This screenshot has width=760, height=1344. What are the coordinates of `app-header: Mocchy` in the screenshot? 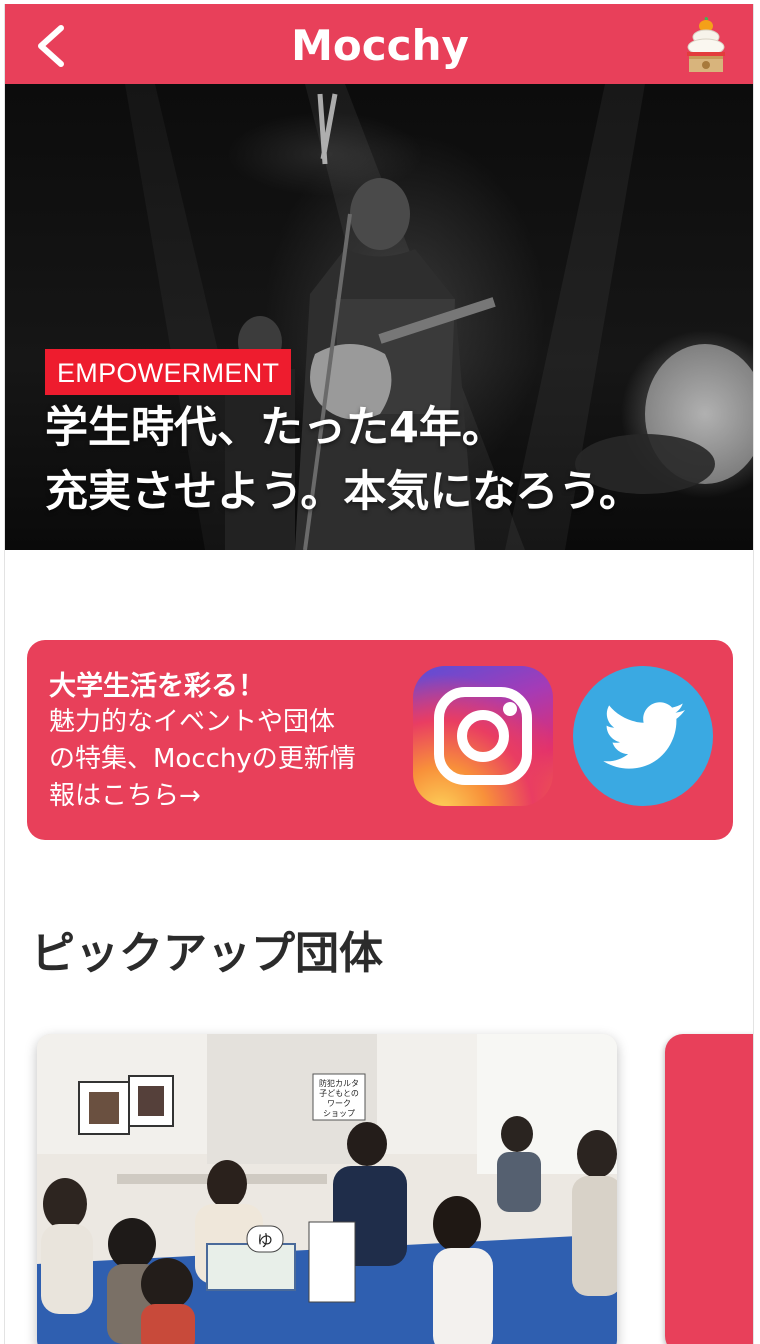 It's located at (379, 44).